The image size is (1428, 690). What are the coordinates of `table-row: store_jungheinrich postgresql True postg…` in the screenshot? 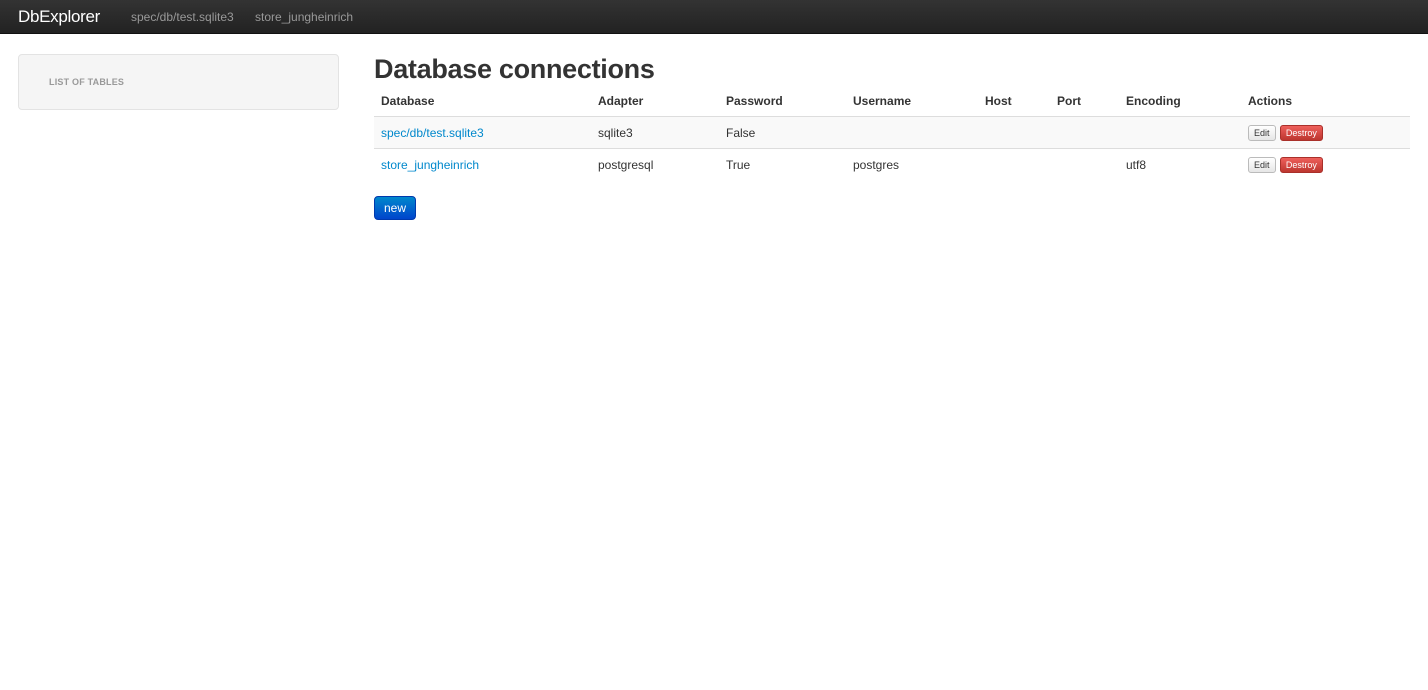 It's located at (892, 164).